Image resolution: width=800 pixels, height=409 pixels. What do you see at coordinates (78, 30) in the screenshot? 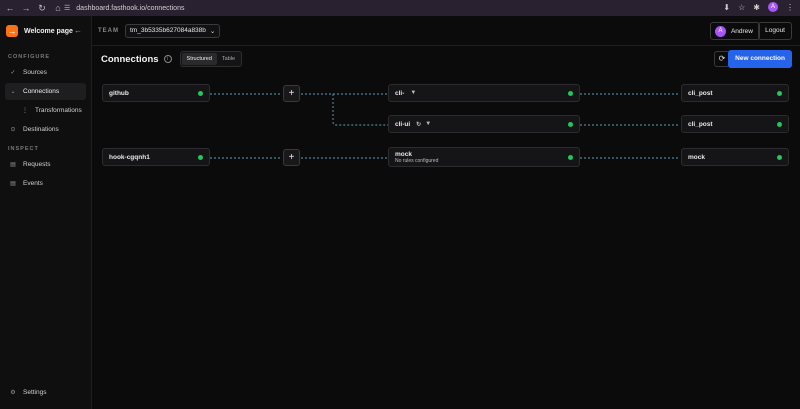
I see `collapse-sidebar-icon: ←` at bounding box center [78, 30].